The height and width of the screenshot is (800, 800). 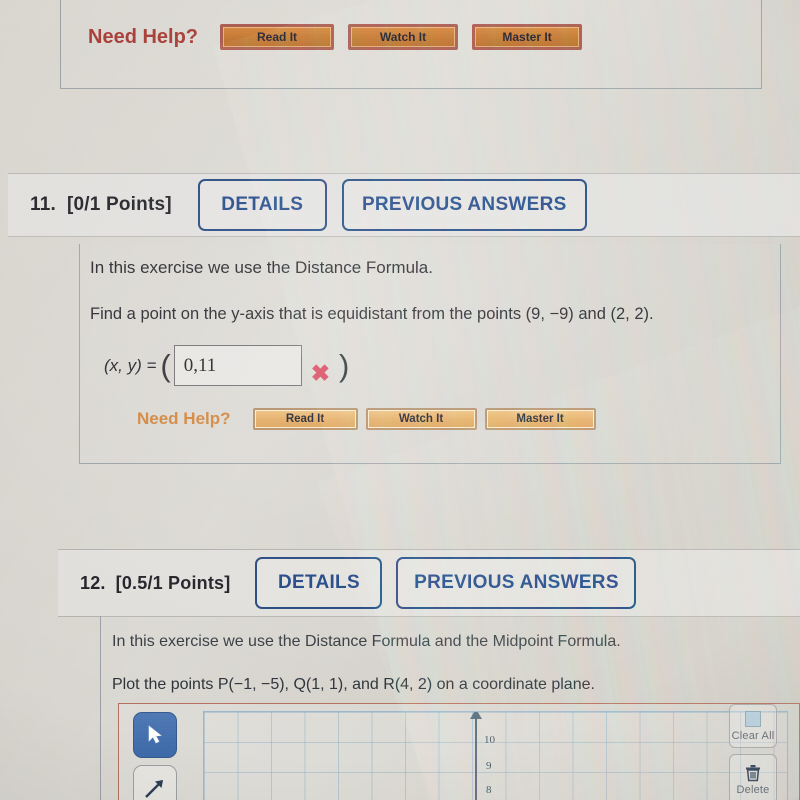 What do you see at coordinates (93, 582) in the screenshot?
I see `question-12-number: 12.` at bounding box center [93, 582].